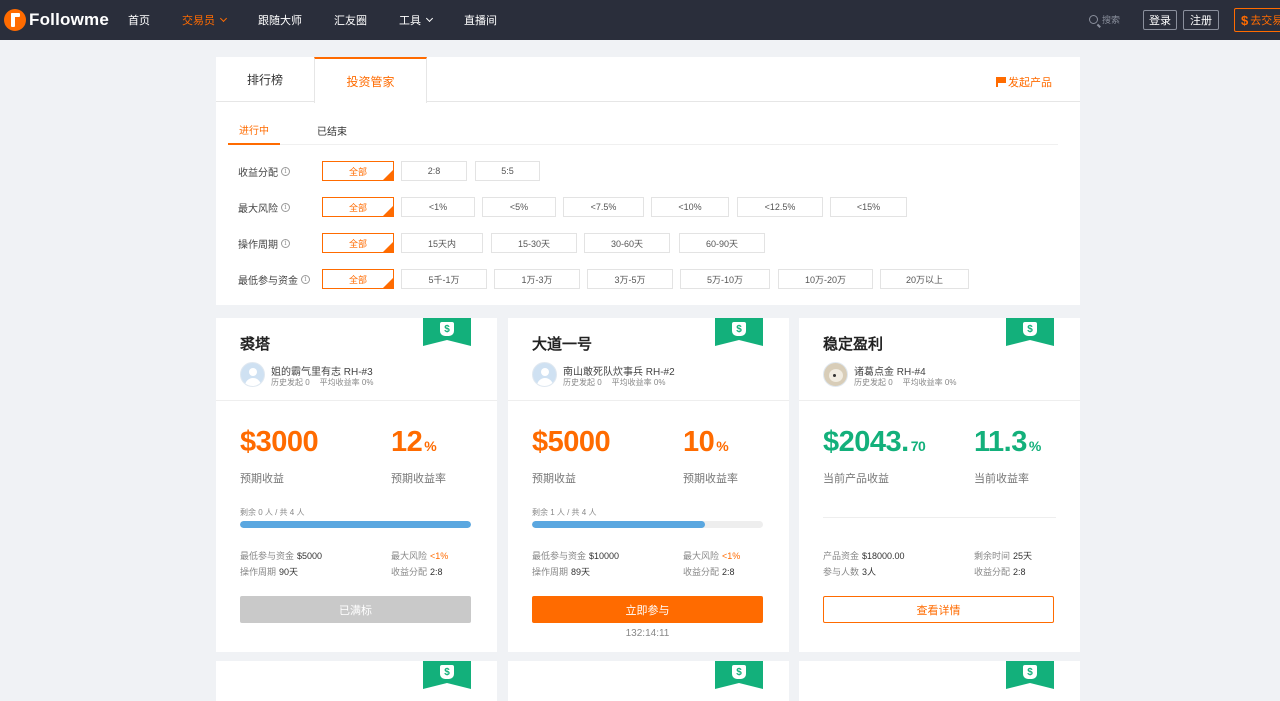 This screenshot has width=1280, height=701. What do you see at coordinates (332, 130) in the screenshot?
I see `subtab-ended: 已结束` at bounding box center [332, 130].